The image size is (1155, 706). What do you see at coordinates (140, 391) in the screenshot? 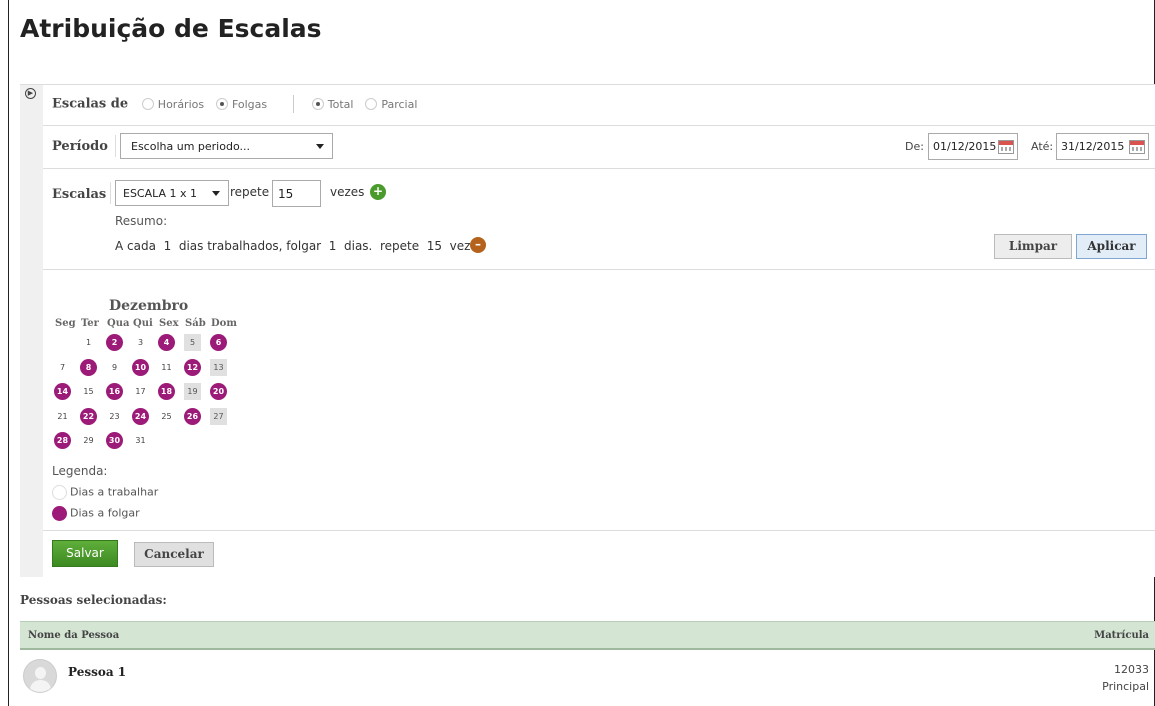
I see `calendar-day: 17` at bounding box center [140, 391].